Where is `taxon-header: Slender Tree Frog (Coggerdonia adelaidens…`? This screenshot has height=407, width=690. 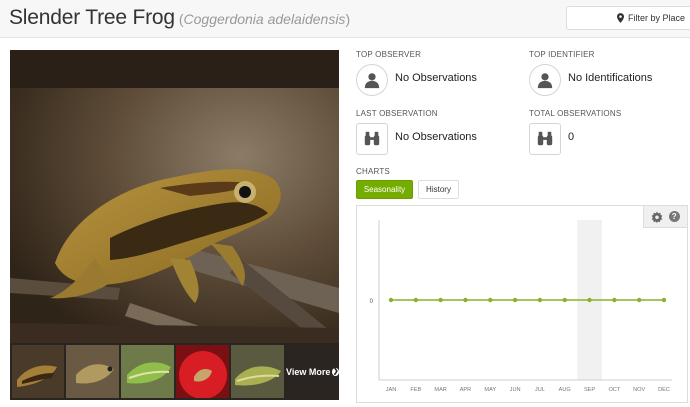
taxon-header: Slender Tree Frog (Coggerdonia adelaidens… is located at coordinates (345, 19).